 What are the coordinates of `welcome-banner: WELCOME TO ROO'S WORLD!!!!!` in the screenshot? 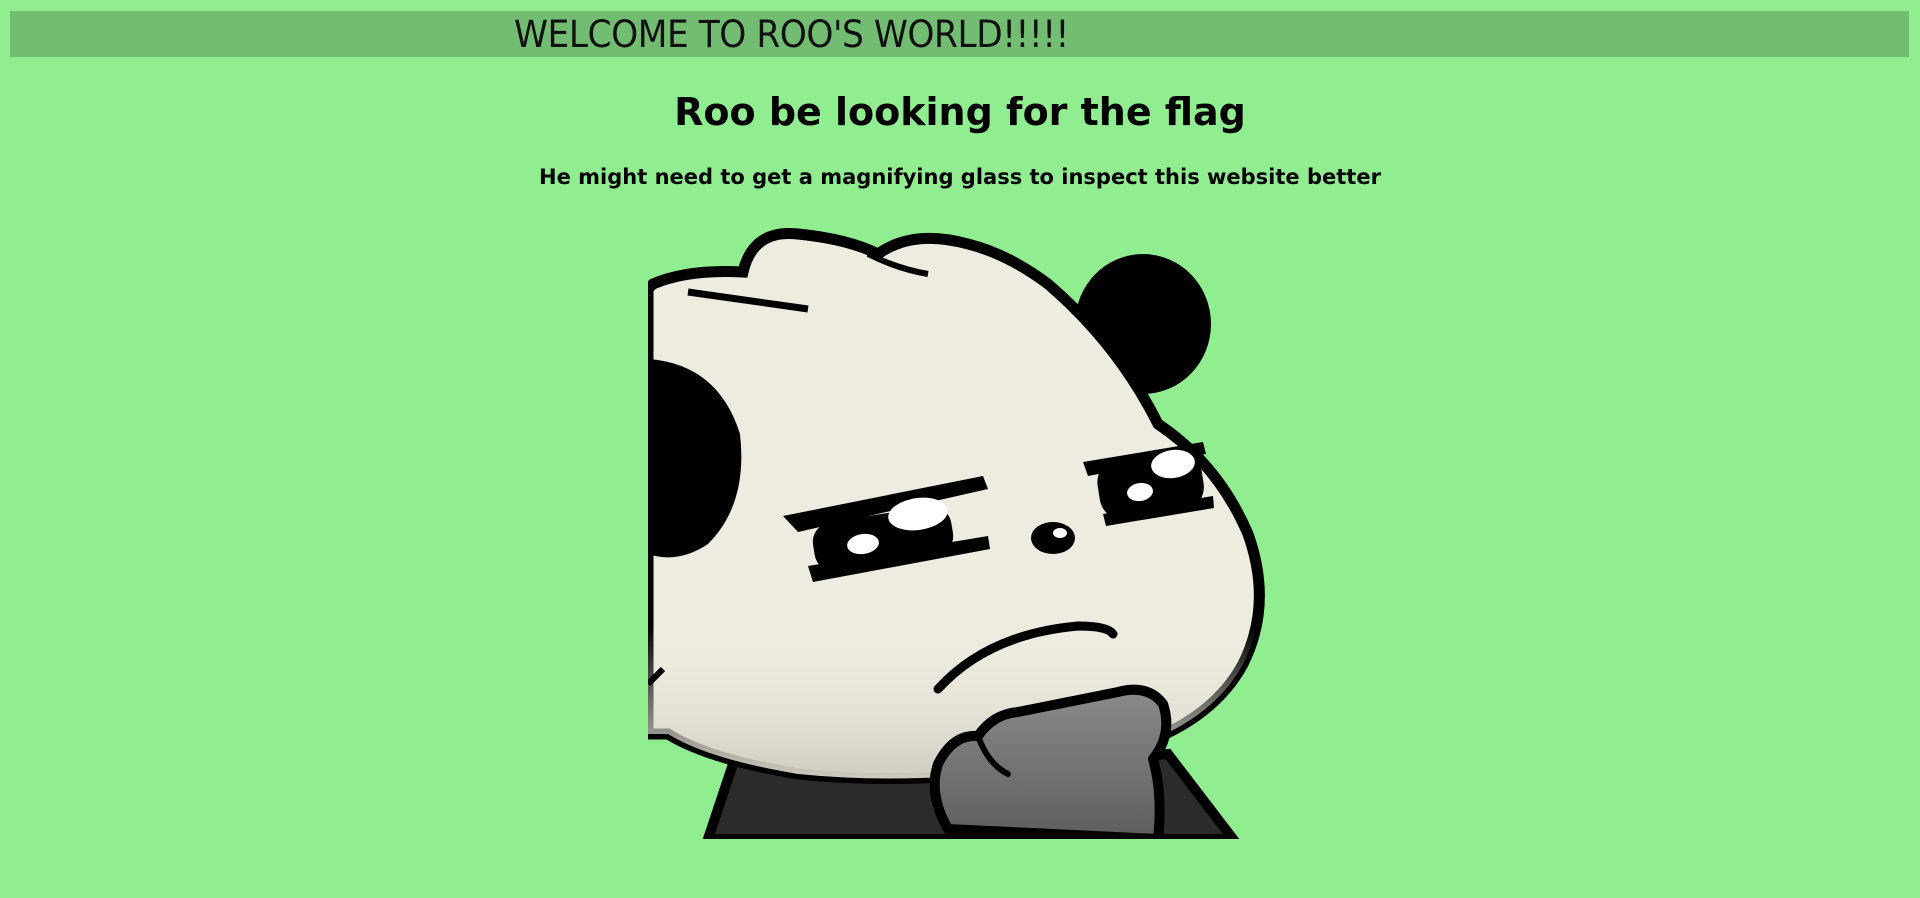 It's located at (959, 34).